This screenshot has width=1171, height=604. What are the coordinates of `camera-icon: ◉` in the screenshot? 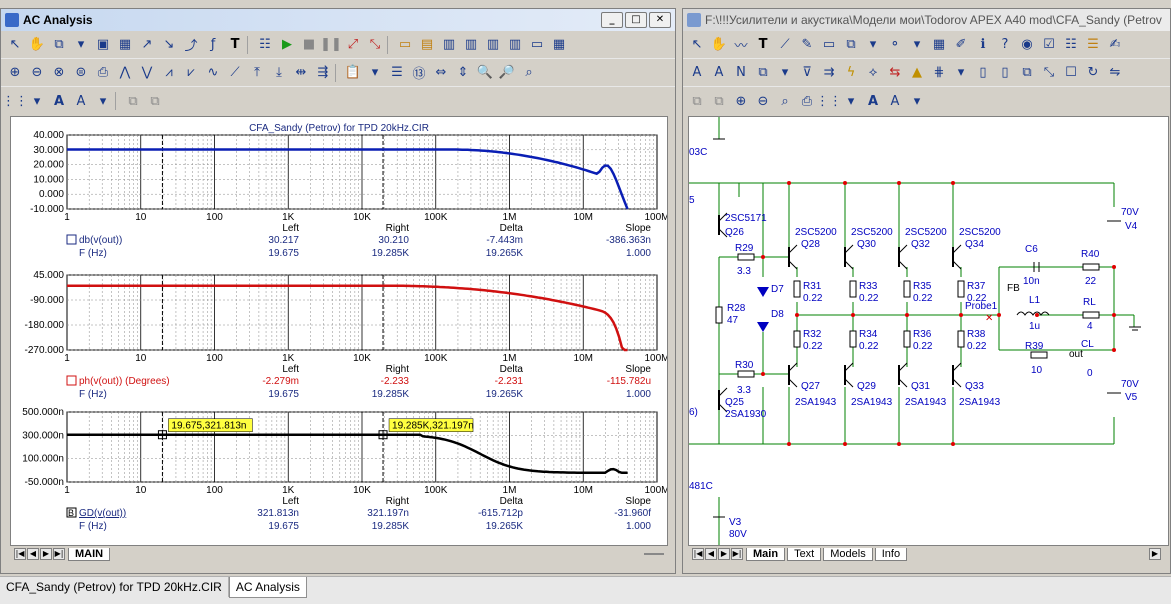 It's located at (1027, 45).